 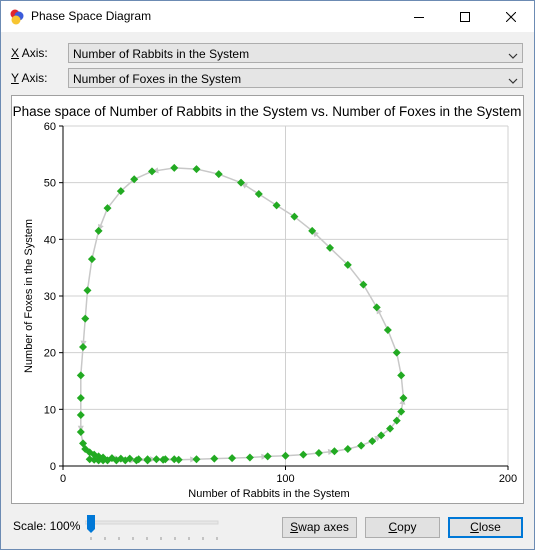 What do you see at coordinates (268, 494) in the screenshot?
I see `x-axis-title: Number of Rabbits in the System` at bounding box center [268, 494].